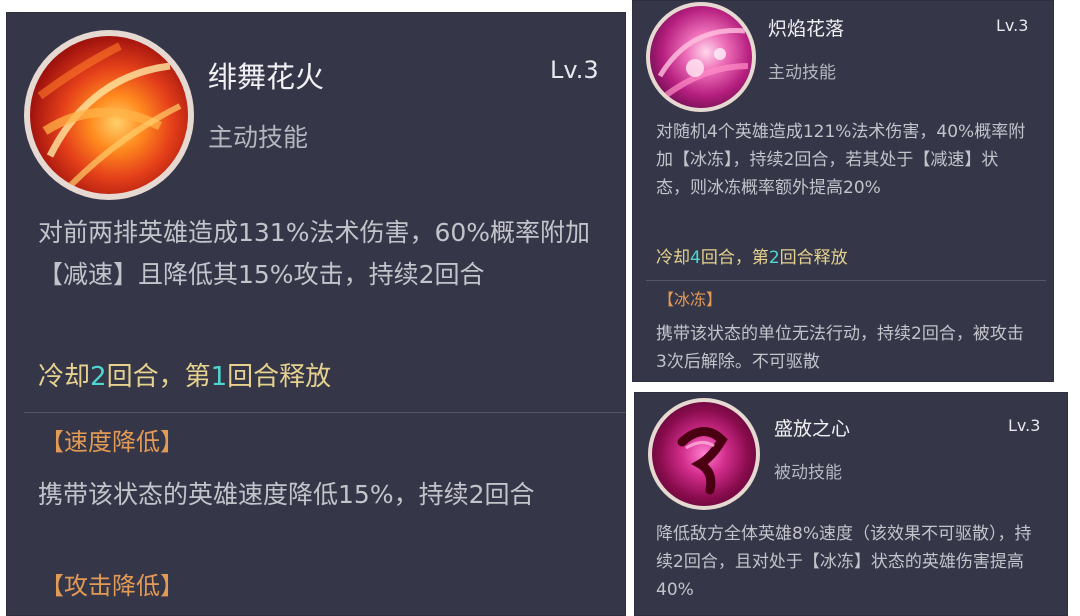 Image resolution: width=1080 pixels, height=616 pixels. I want to click on cooldown-turns: 4, so click(695, 258).